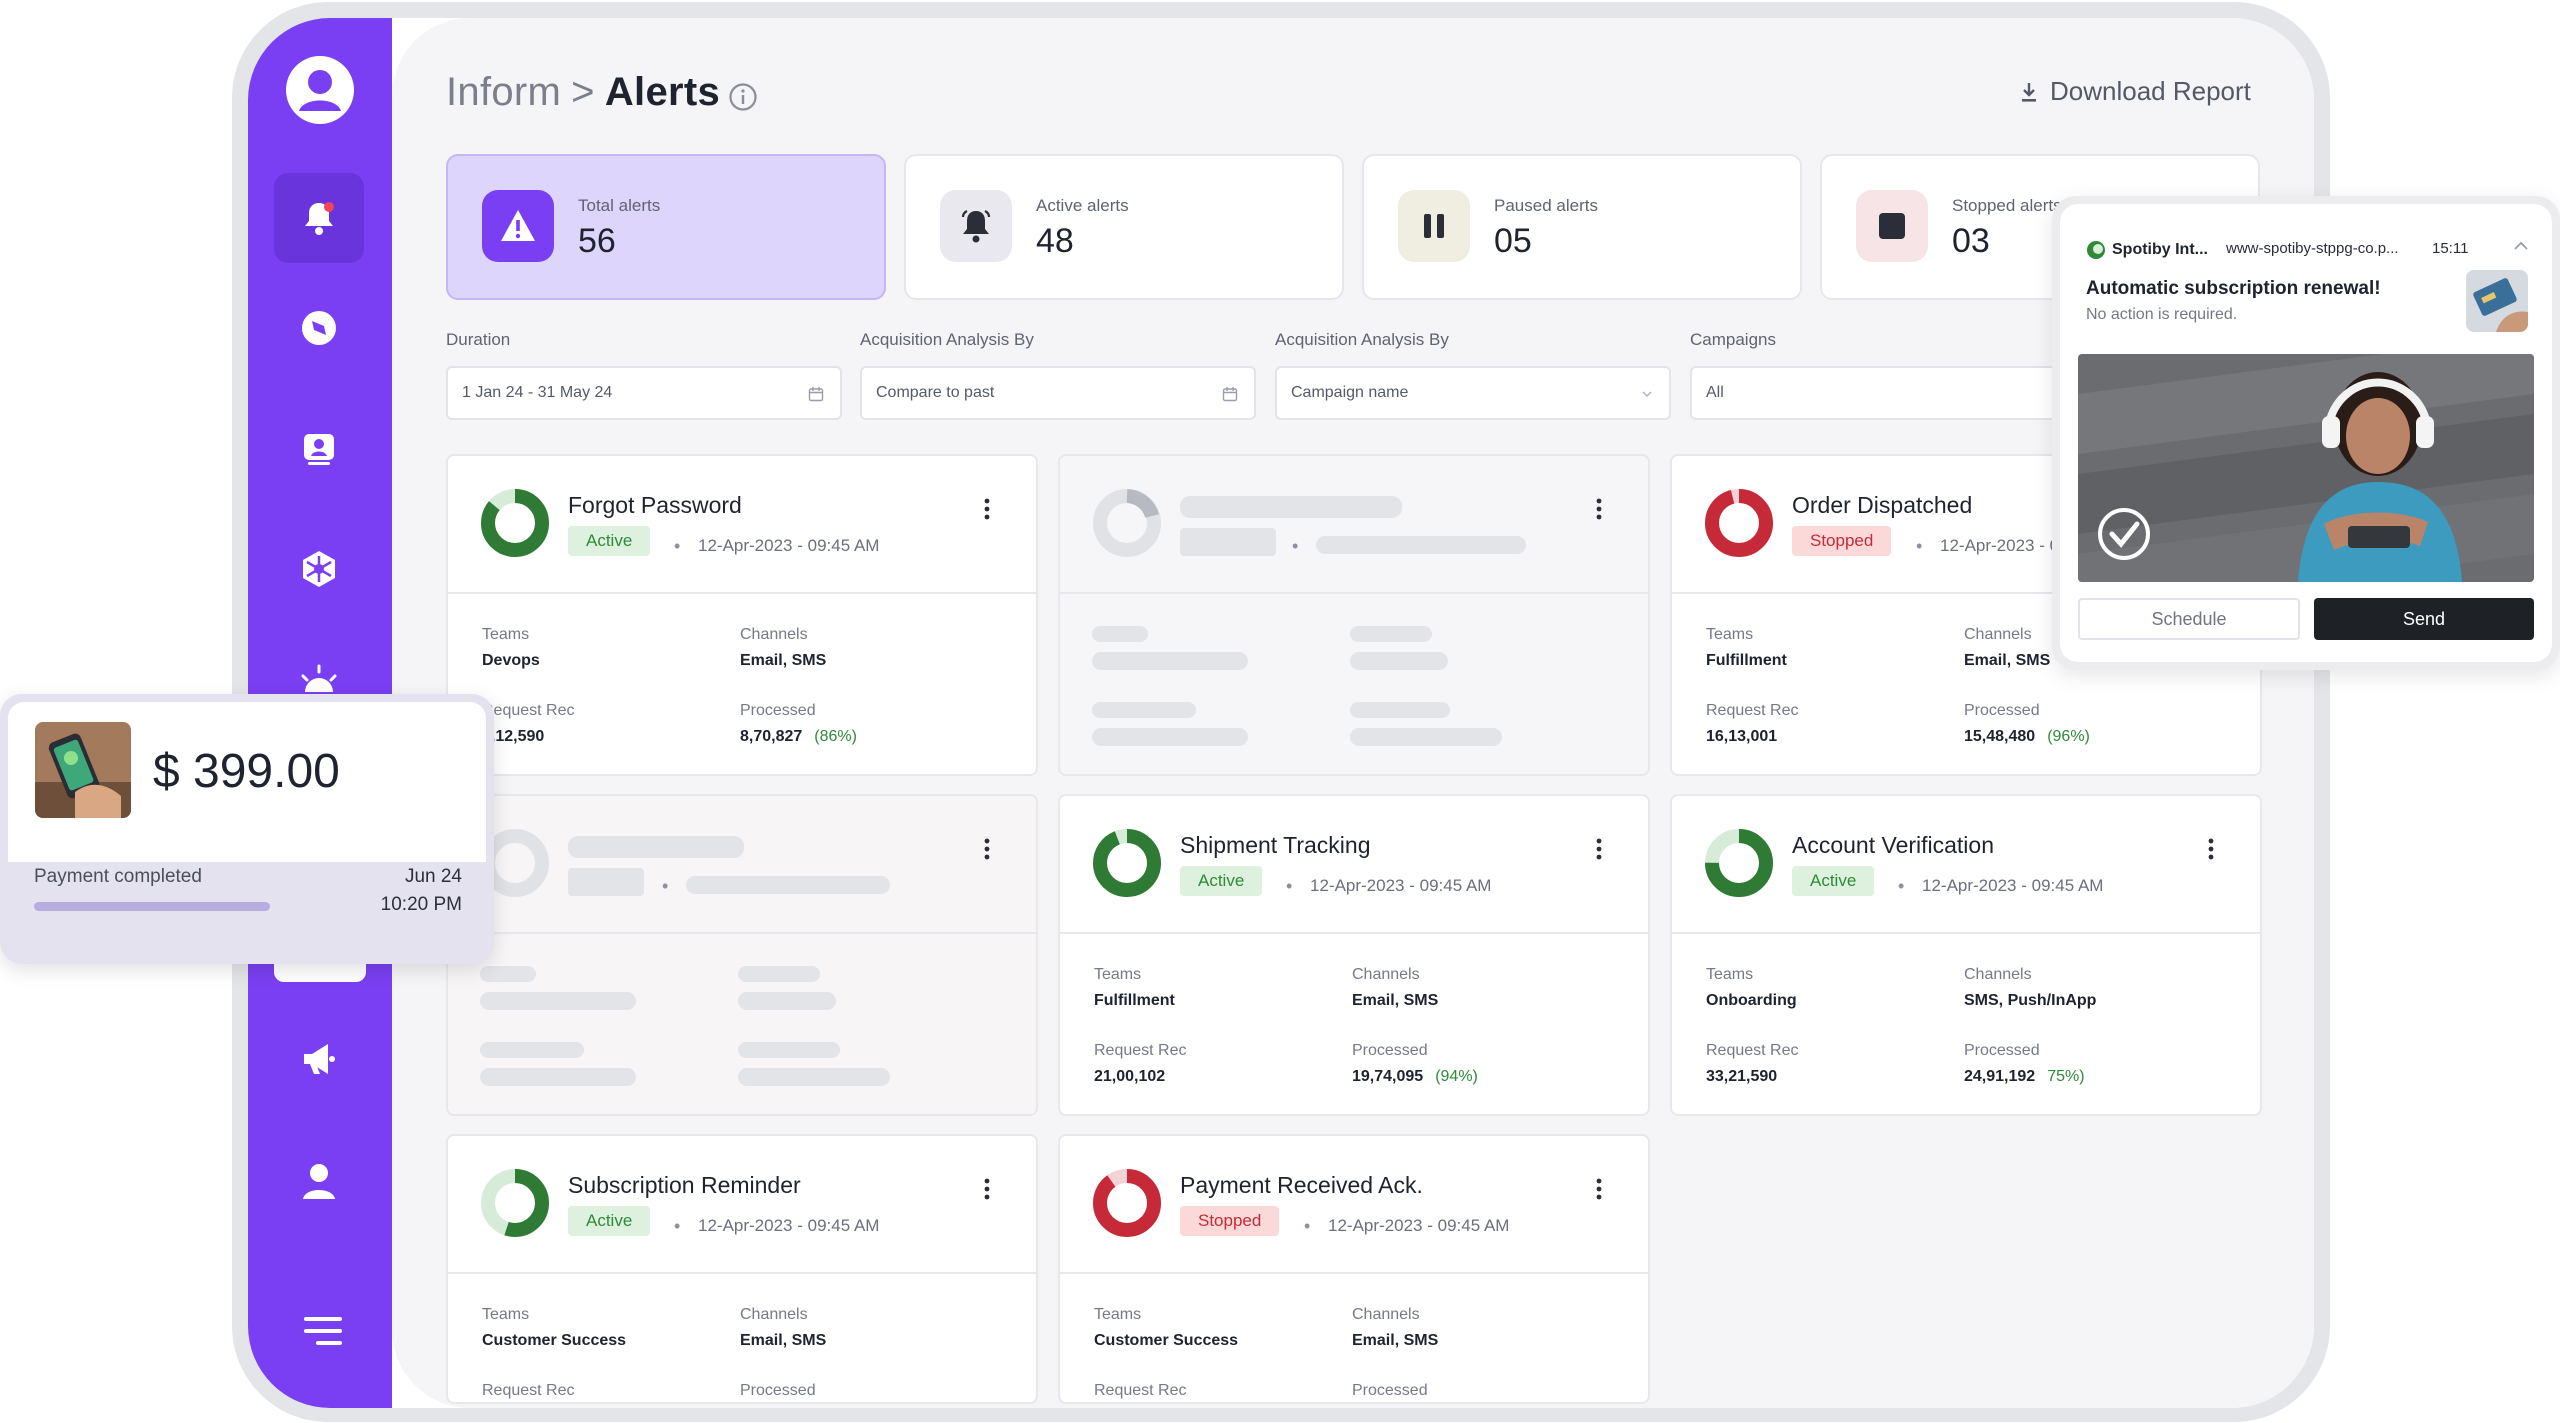 The width and height of the screenshot is (2560, 1423). Describe the element at coordinates (788, 885) in the screenshot. I see `skeleton-date` at that location.